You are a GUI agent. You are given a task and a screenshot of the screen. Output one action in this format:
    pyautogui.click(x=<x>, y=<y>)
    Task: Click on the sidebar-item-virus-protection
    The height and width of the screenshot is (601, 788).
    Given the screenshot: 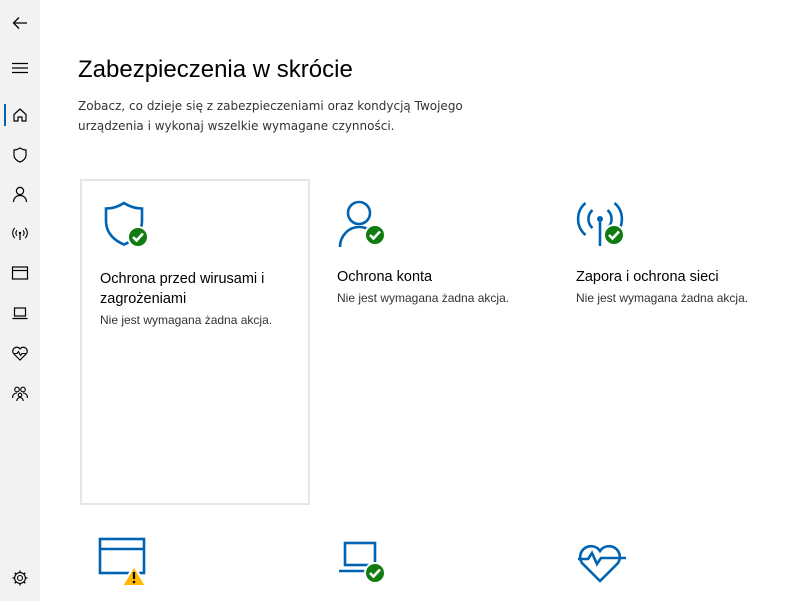 What is the action you would take?
    pyautogui.click(x=20, y=155)
    